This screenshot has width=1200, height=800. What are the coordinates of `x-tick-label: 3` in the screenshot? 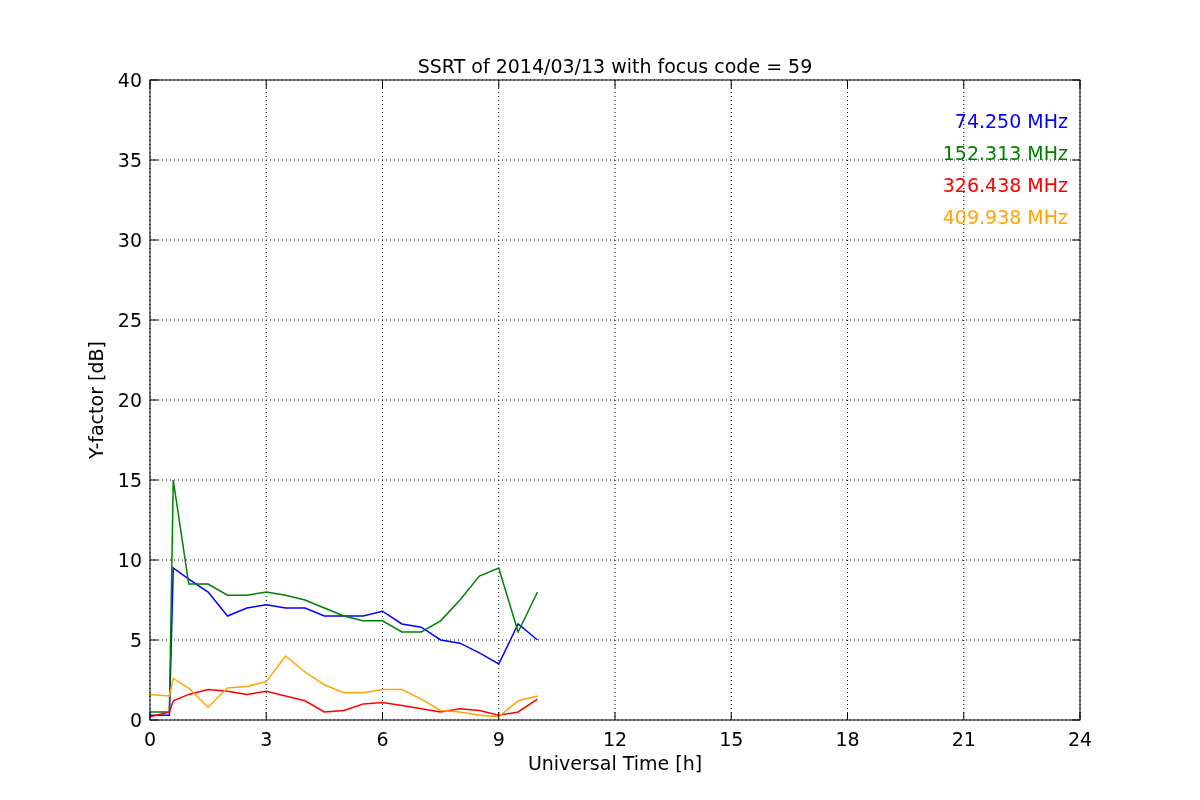 It's located at (266, 739).